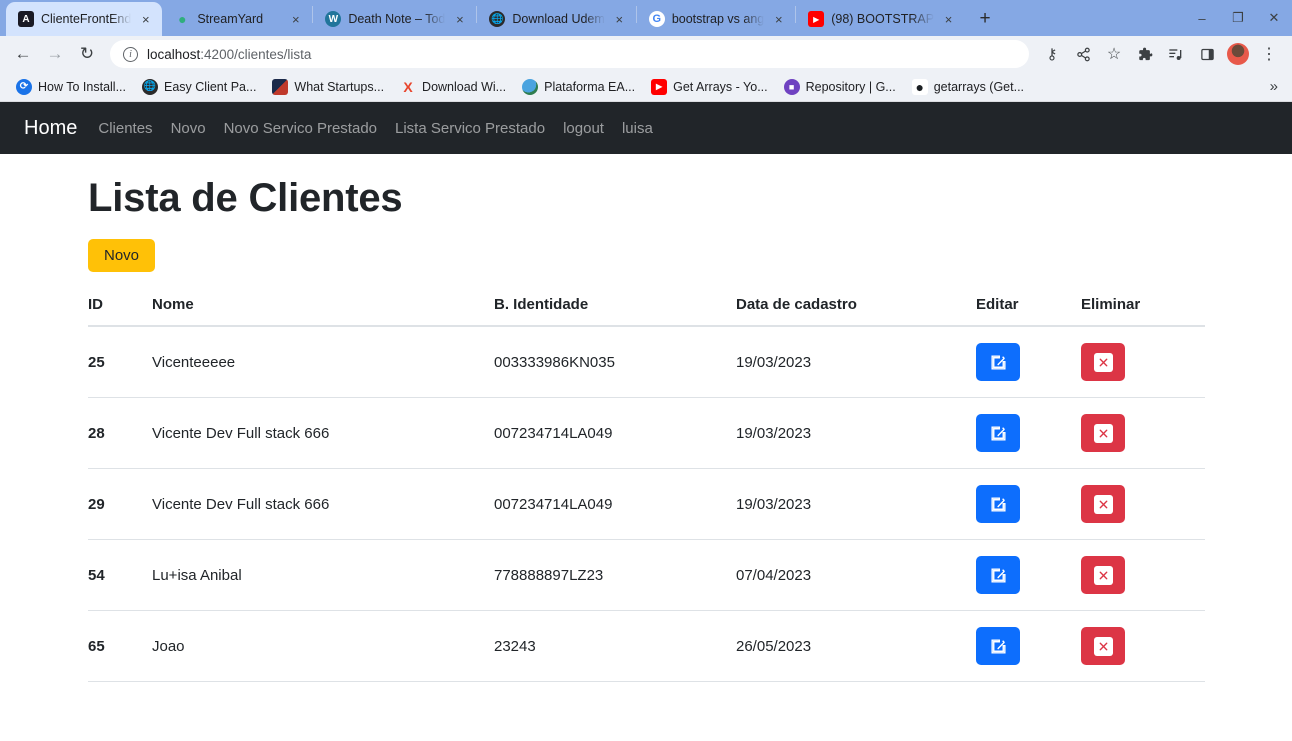 Image resolution: width=1292 pixels, height=741 pixels. I want to click on forward-button: →, so click(55, 54).